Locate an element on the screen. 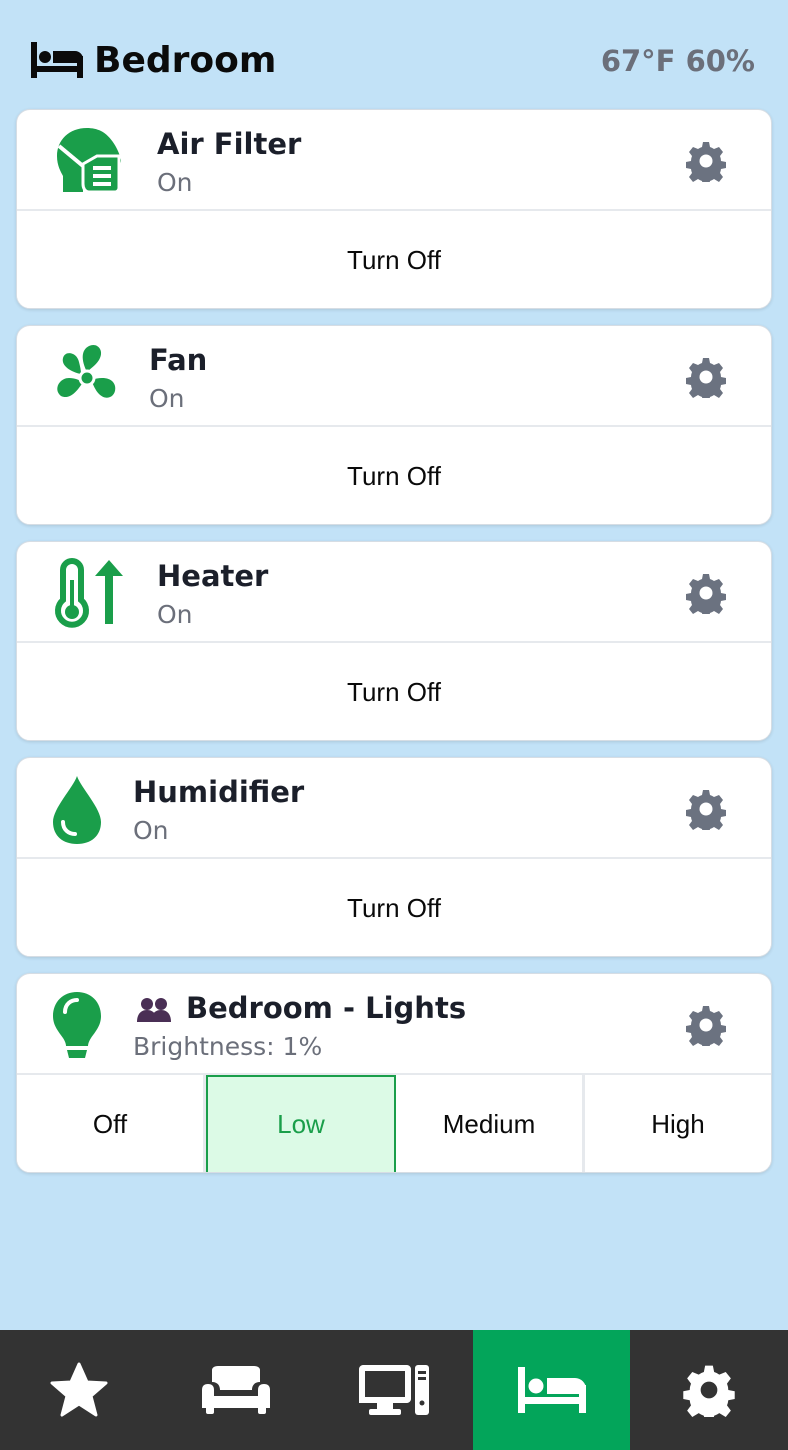 Image resolution: width=788 pixels, height=1450 pixels. bottom-nav is located at coordinates (394, 1390).